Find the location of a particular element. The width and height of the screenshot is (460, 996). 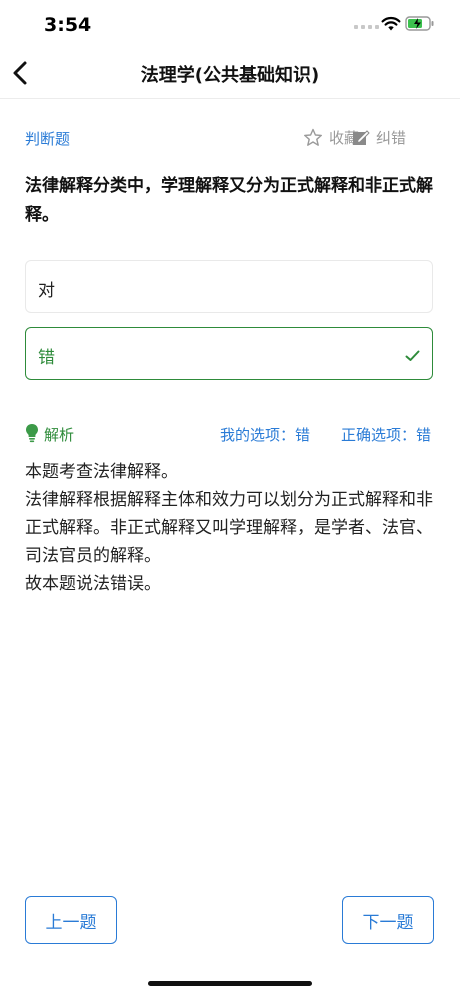

correct-answer-text: 正确选项：错 is located at coordinates (386, 435).